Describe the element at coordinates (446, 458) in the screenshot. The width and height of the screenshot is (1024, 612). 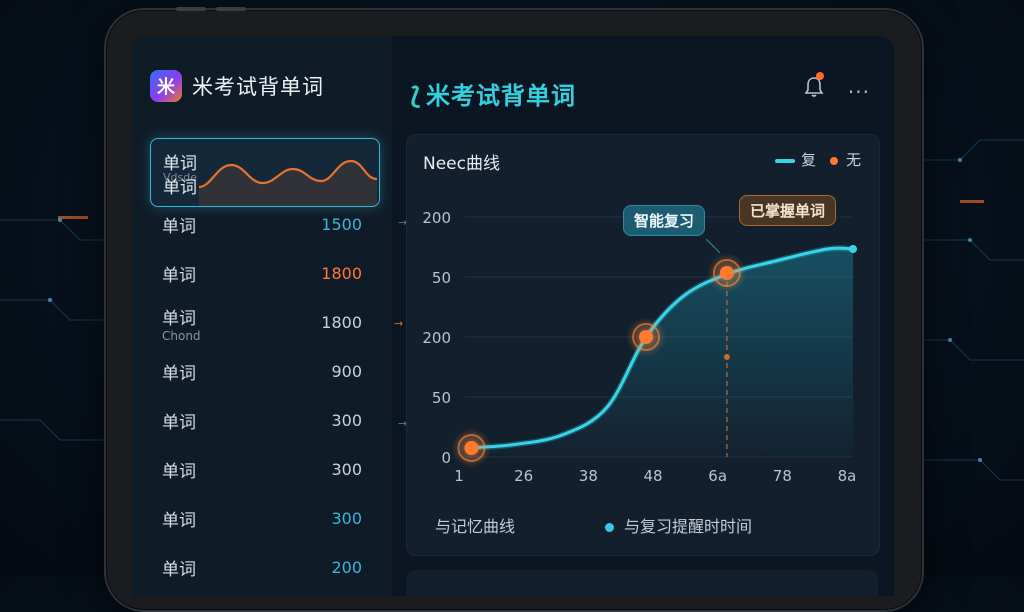
I see `y-tick-label: 0` at that location.